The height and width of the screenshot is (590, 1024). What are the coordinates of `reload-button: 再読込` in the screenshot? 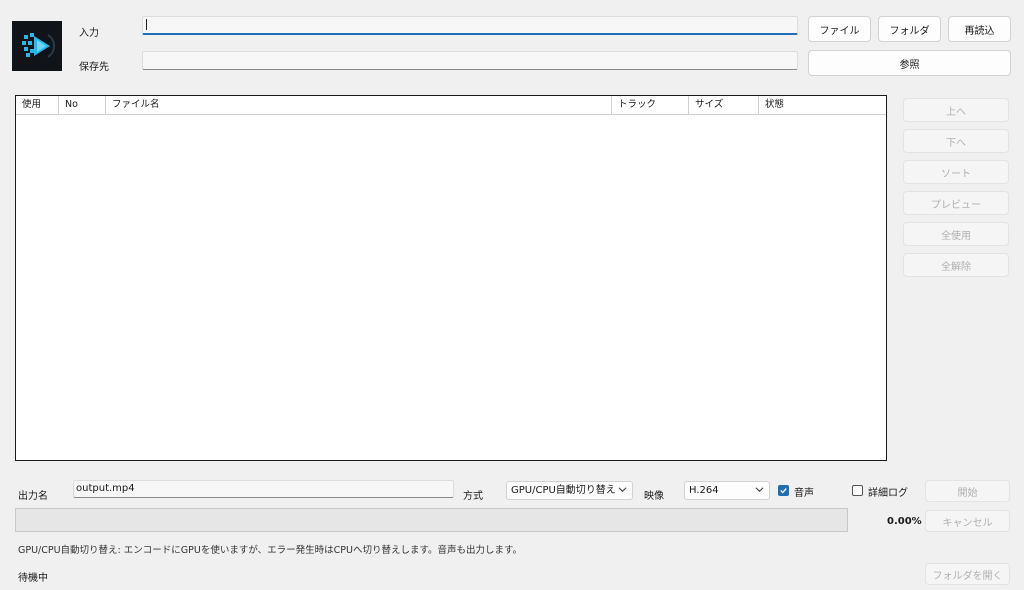 It's located at (979, 29).